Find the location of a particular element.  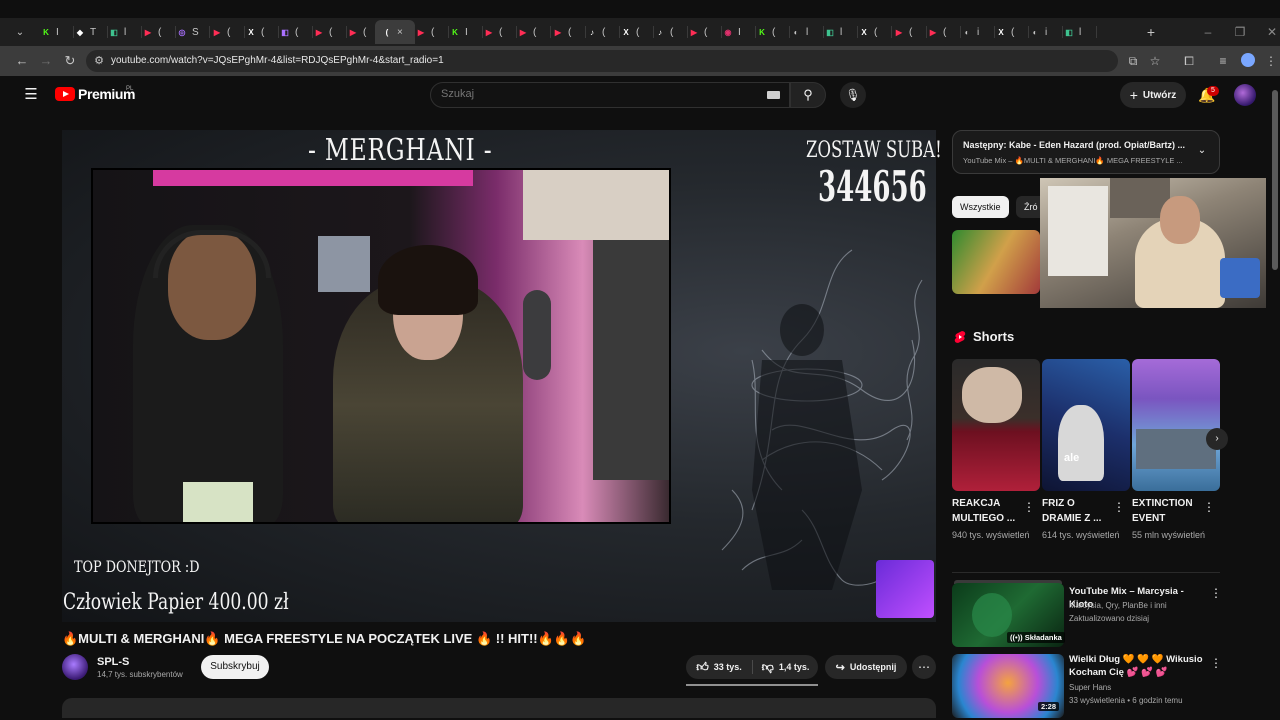

tab-title: T is located at coordinates (93, 32).